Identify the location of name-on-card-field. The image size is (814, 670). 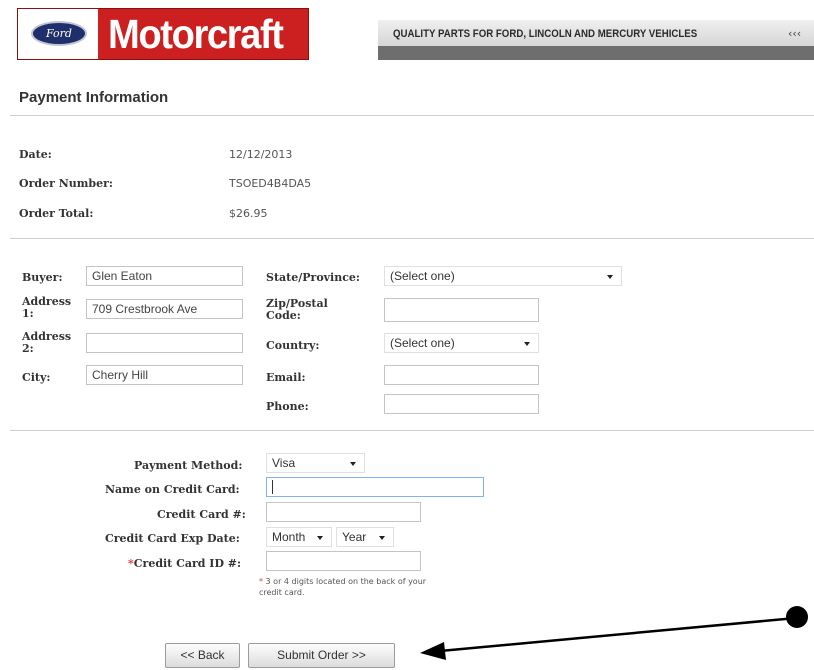
(375, 487).